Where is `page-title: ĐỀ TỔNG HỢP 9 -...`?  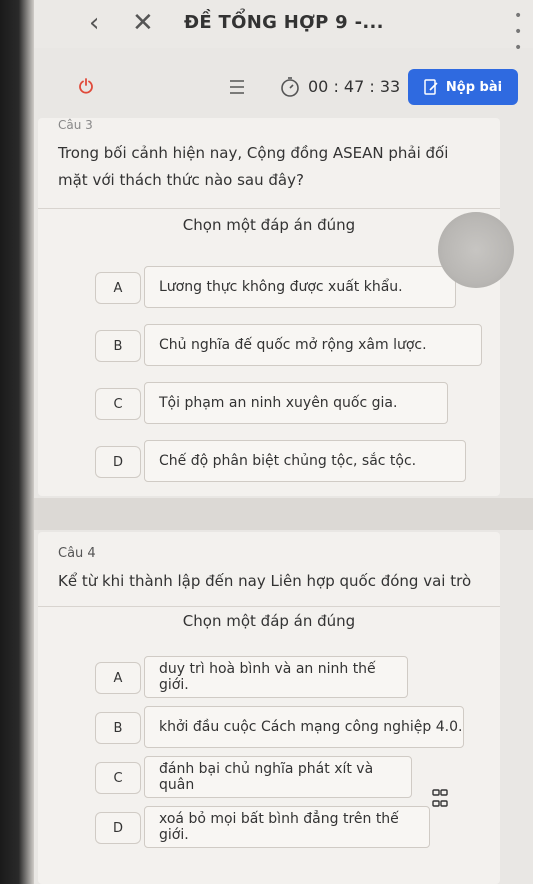
page-title: ĐỀ TỔNG HỢP 9 -... is located at coordinates (284, 22).